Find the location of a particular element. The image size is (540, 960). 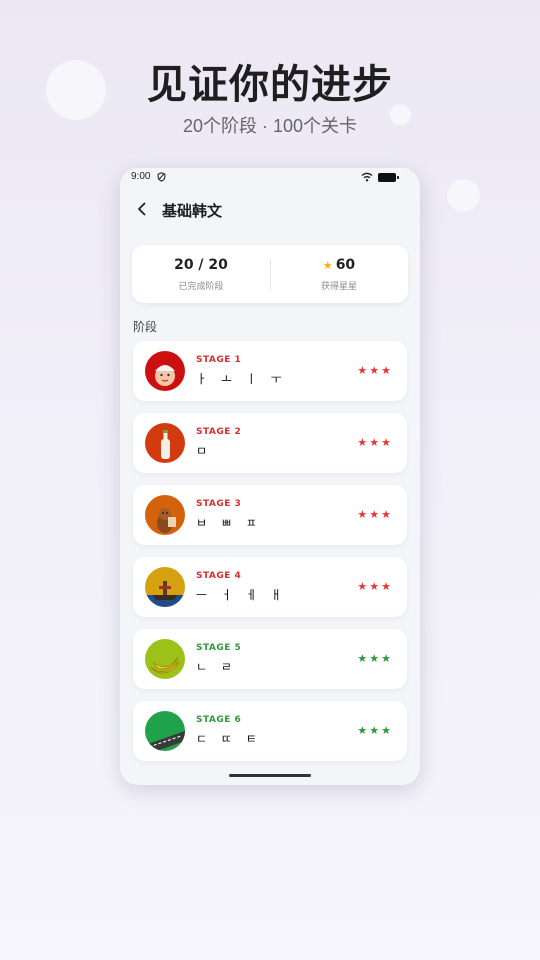

status-bar: 9:00 is located at coordinates (270, 178).